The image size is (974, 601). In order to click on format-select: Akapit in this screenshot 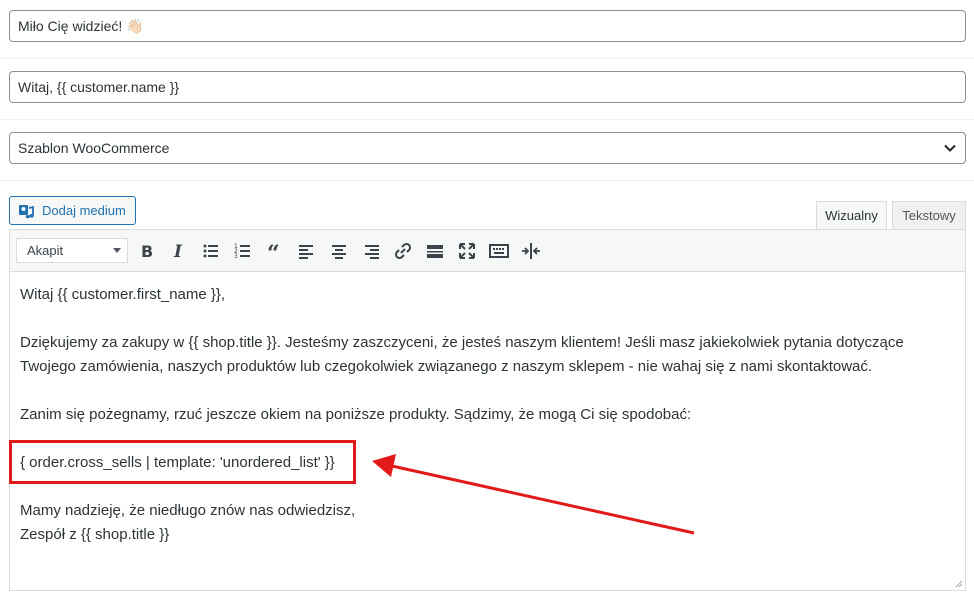, I will do `click(72, 250)`.